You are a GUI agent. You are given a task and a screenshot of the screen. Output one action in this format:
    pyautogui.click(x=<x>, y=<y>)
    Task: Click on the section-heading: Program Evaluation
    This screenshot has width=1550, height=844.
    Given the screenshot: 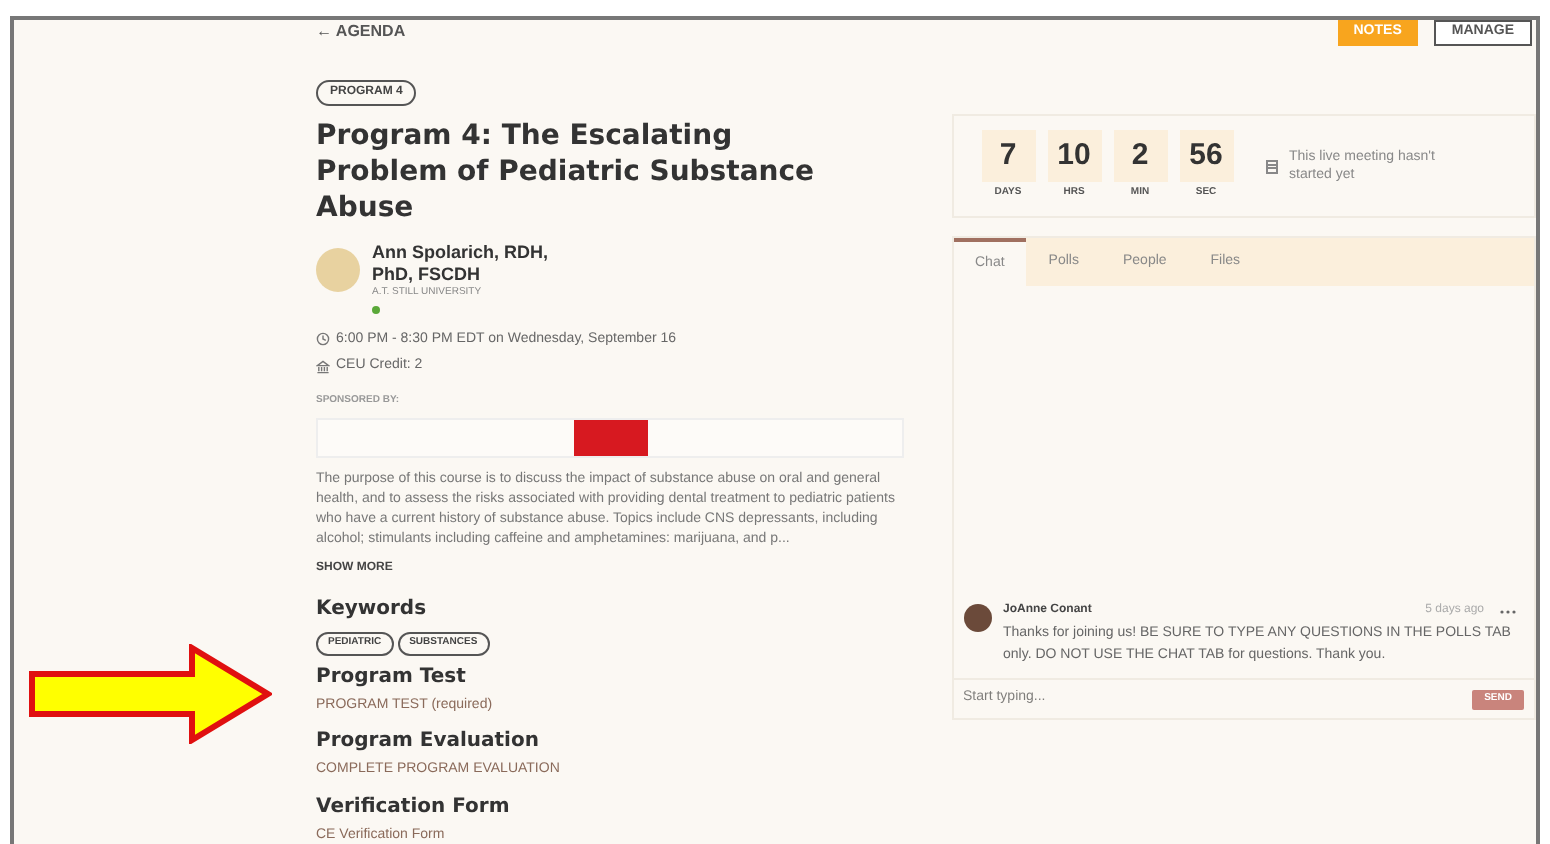 What is the action you would take?
    pyautogui.click(x=428, y=741)
    